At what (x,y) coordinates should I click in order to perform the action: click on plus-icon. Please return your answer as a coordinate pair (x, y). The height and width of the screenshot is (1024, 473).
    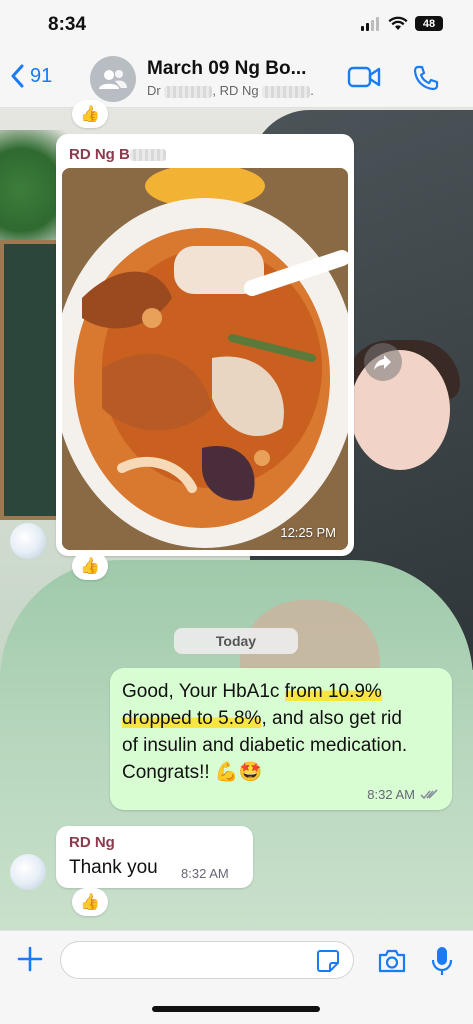
    Looking at the image, I should click on (30, 959).